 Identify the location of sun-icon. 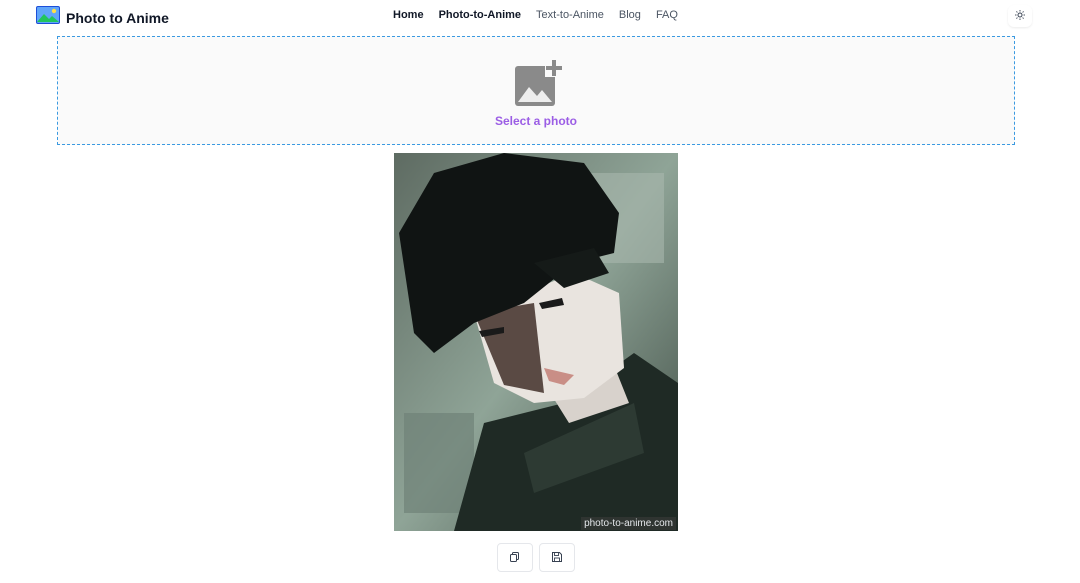
(1020, 16).